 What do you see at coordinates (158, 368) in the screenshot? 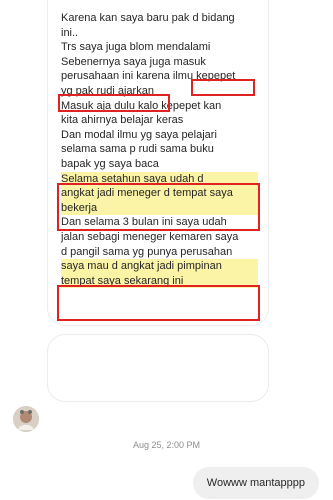
I see `empty-message-bubble` at bounding box center [158, 368].